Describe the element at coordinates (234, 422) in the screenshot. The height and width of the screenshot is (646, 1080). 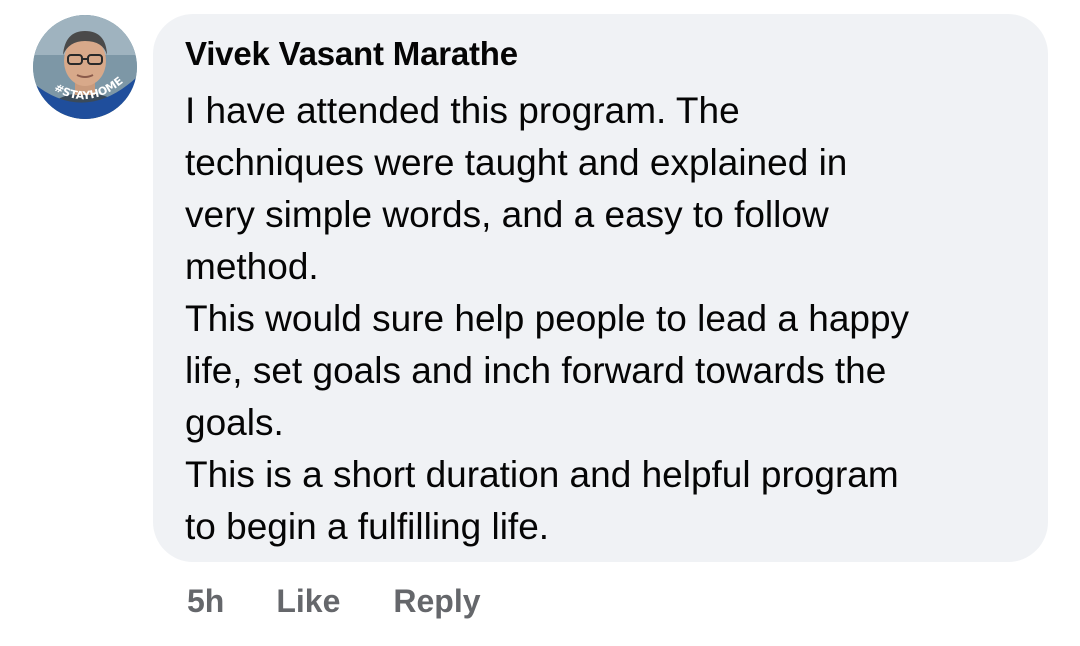
I see `comment-line: goals.` at that location.